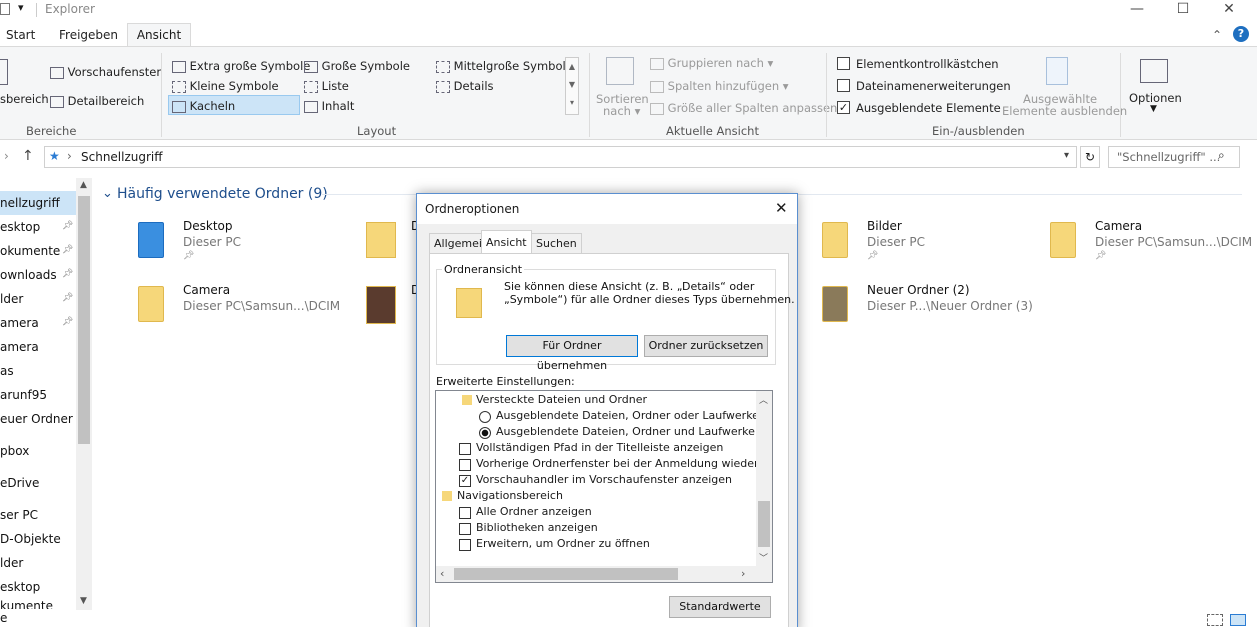 The height and width of the screenshot is (627, 1257). I want to click on fit-columns-button: Größe aller Spalten anpassen, so click(743, 108).